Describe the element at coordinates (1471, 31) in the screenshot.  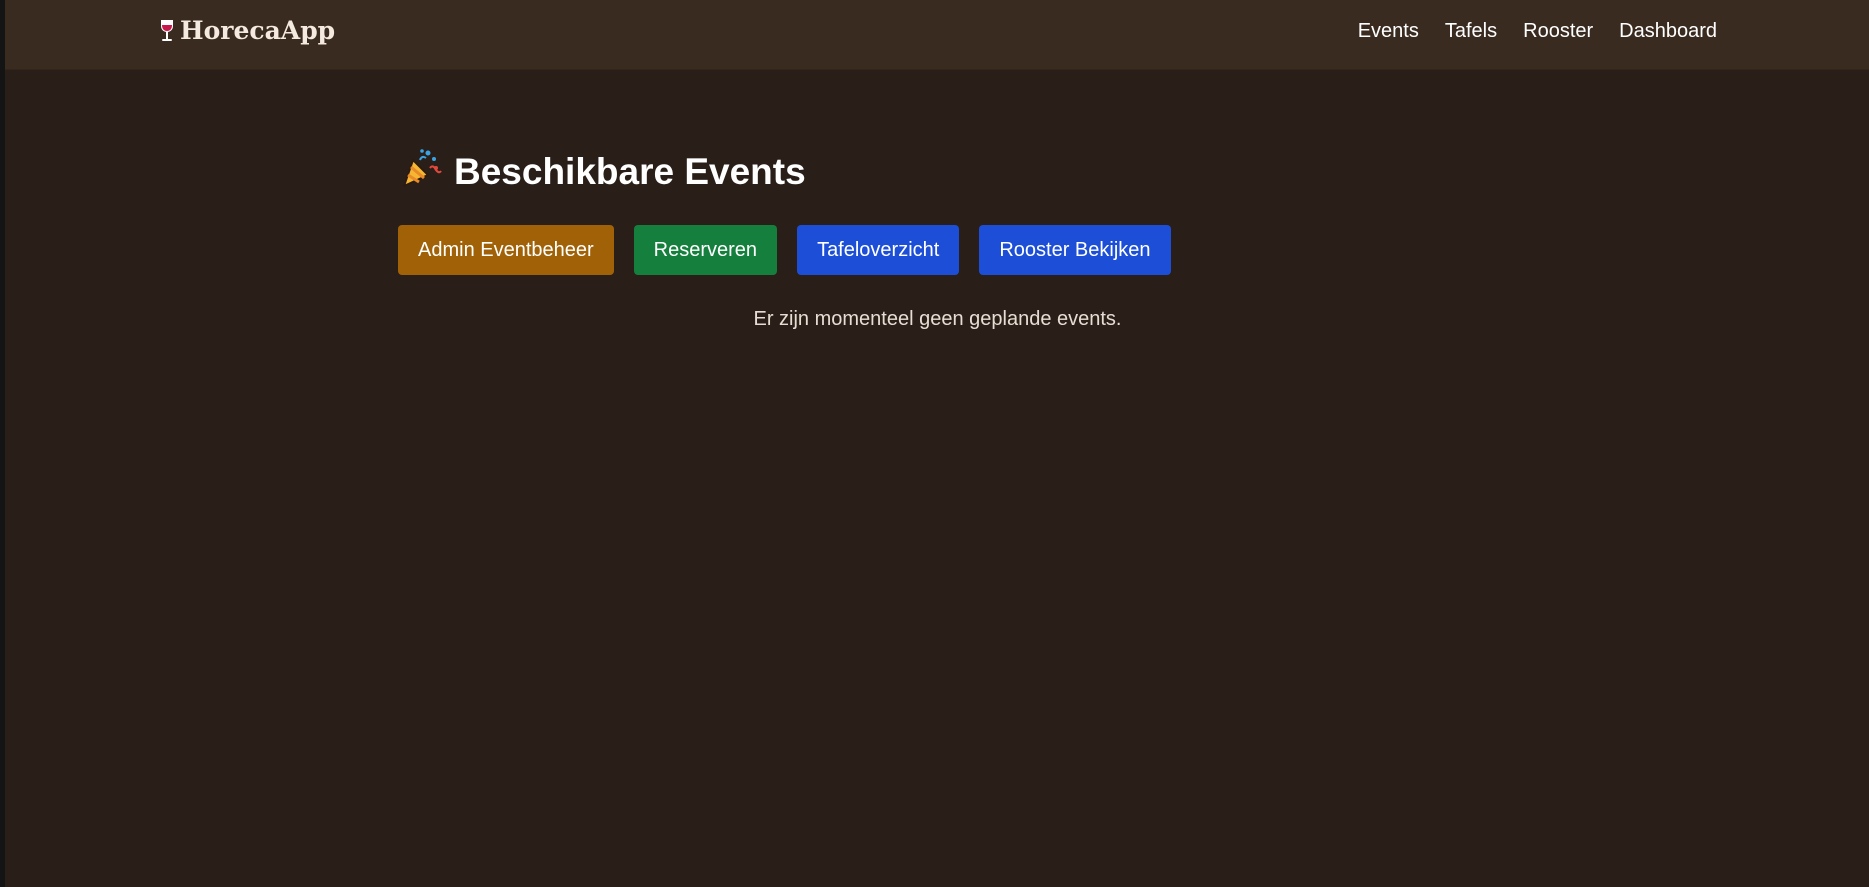
I see `nav-link-tafels: Tafels` at that location.